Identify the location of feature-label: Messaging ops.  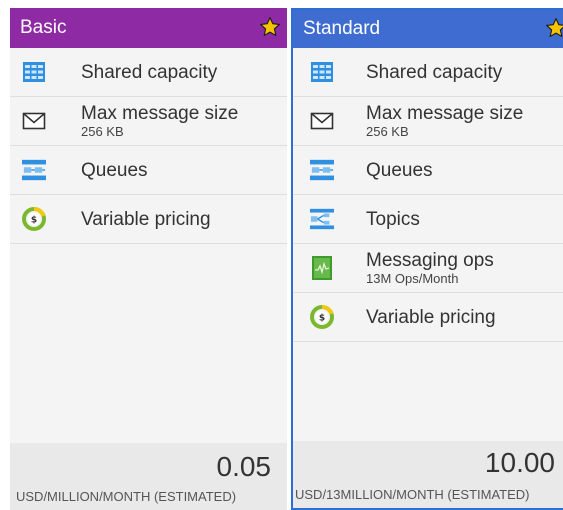
(430, 260).